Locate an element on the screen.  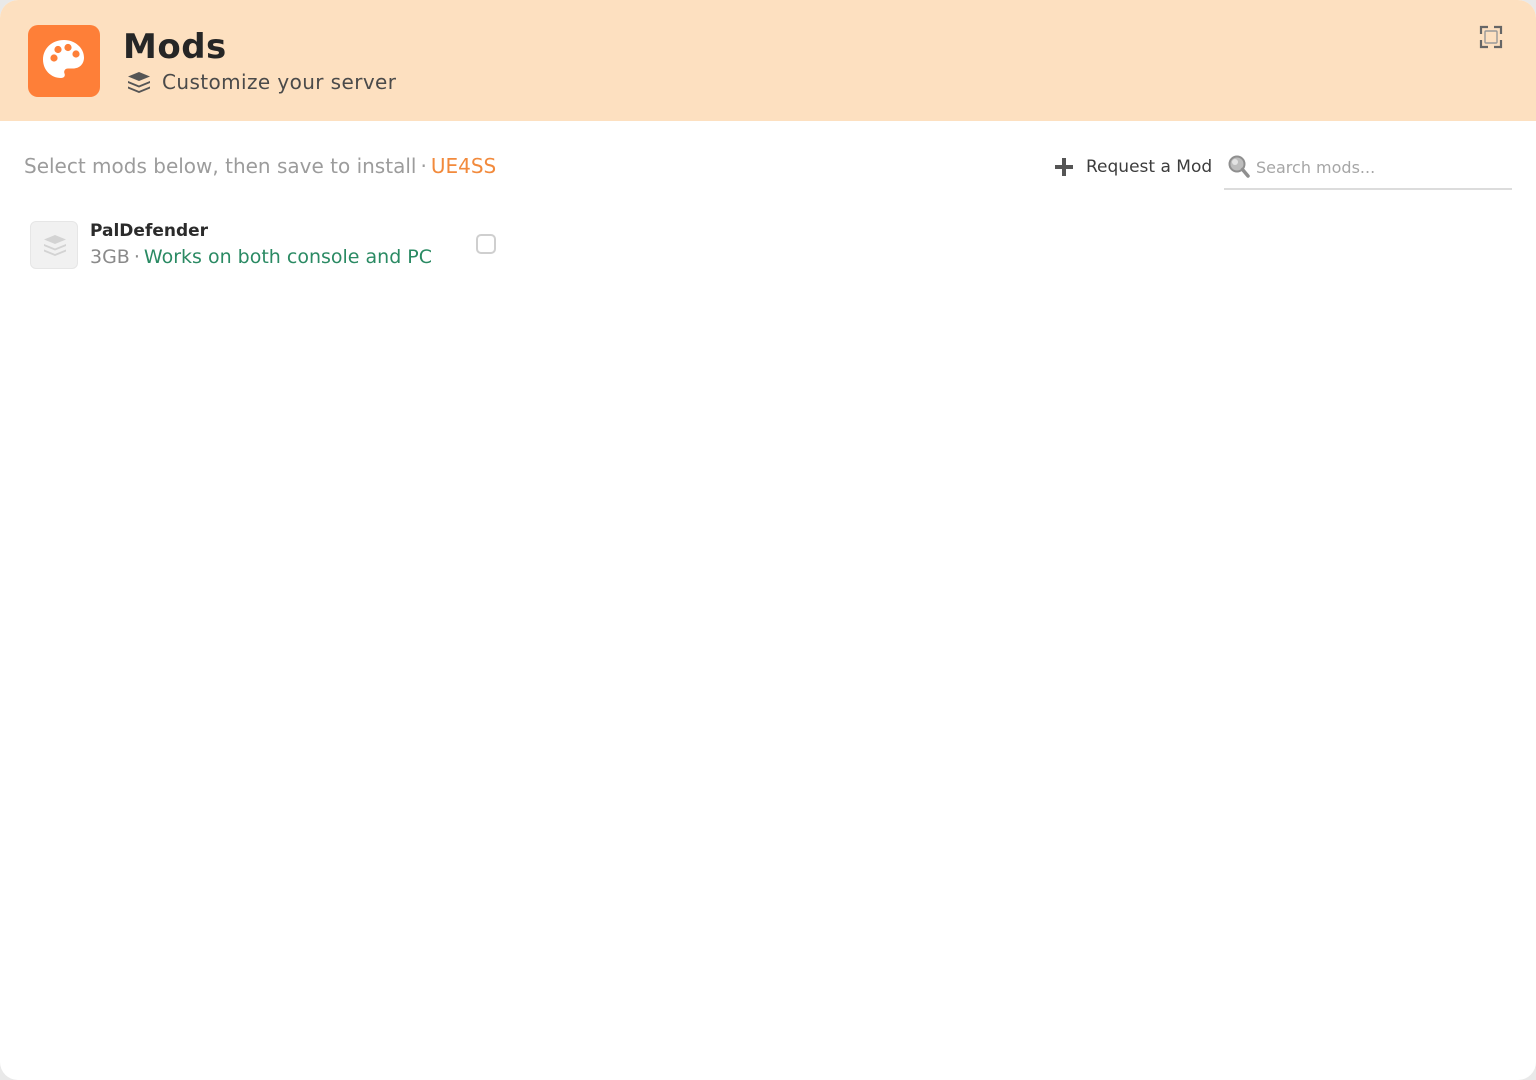
mod-meta: 3GB · Works on both console and PC is located at coordinates (261, 257).